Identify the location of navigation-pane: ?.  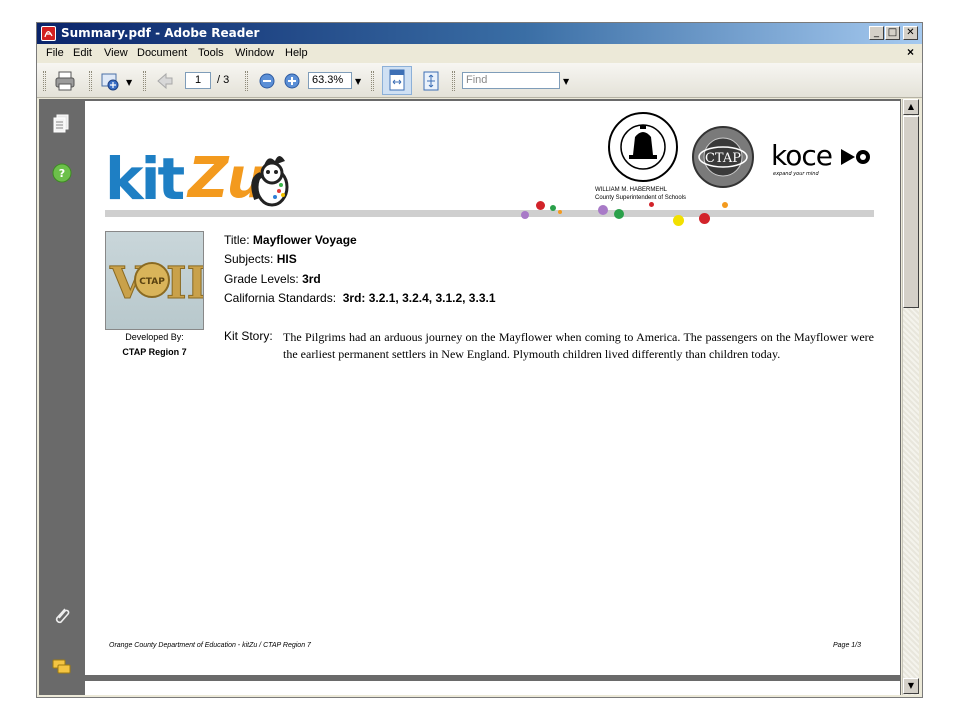
(62, 397).